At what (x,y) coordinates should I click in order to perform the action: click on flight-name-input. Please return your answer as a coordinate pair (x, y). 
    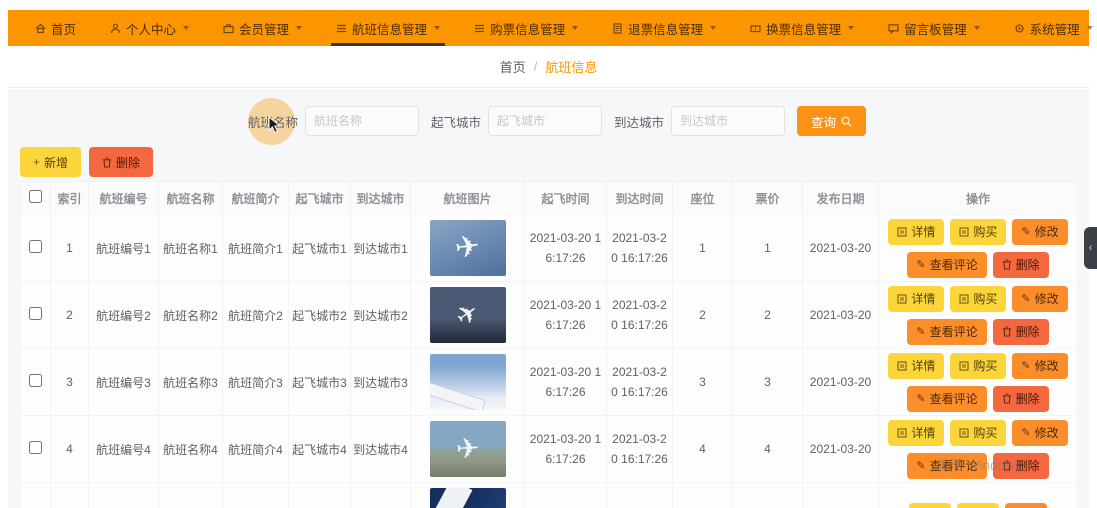
    Looking at the image, I should click on (362, 121).